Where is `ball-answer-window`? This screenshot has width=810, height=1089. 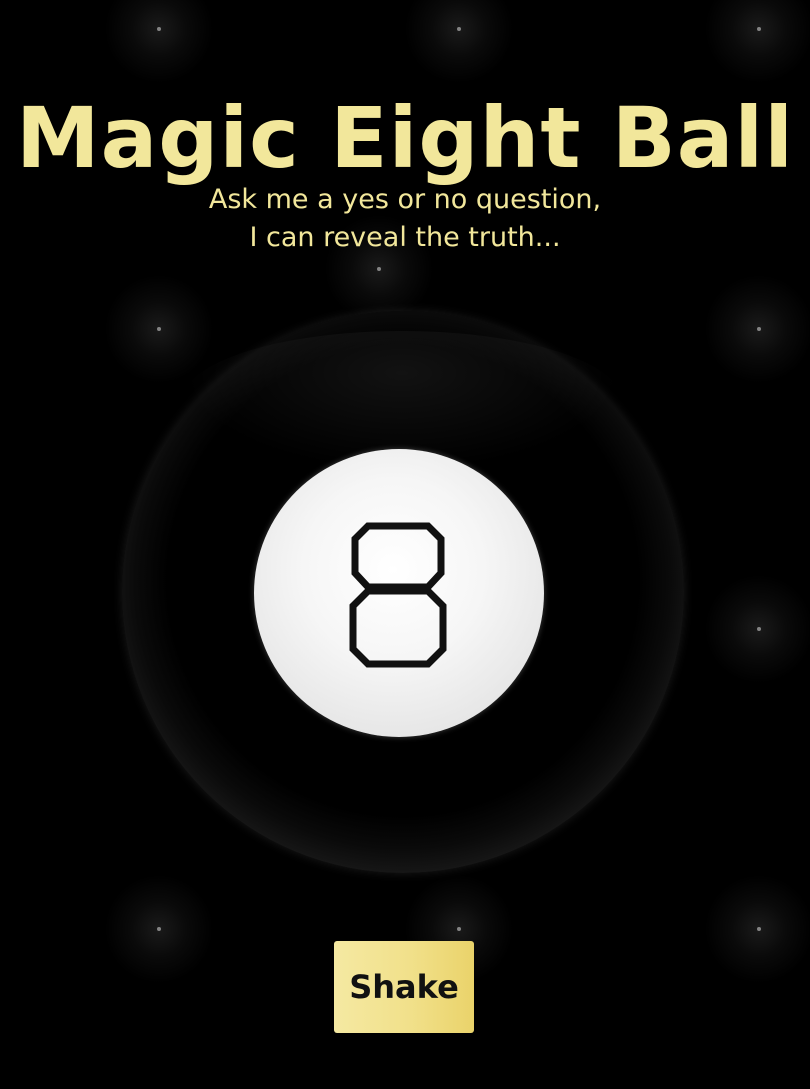 ball-answer-window is located at coordinates (399, 593).